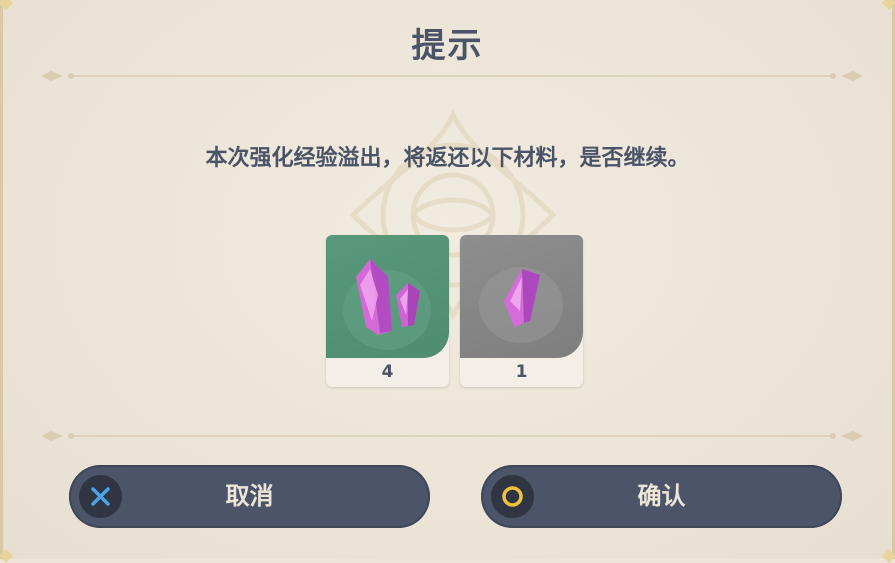  I want to click on purple-crystal-icon, so click(521, 305).